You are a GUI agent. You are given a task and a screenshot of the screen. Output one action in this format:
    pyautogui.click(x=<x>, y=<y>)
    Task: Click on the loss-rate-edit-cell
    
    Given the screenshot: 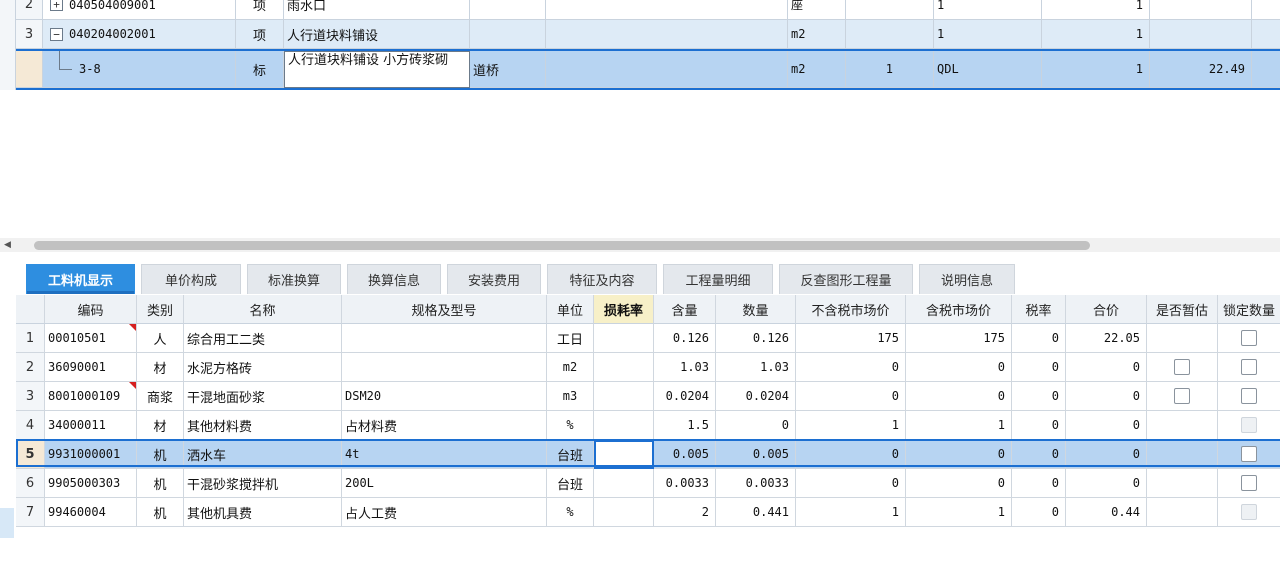 What is the action you would take?
    pyautogui.click(x=624, y=454)
    